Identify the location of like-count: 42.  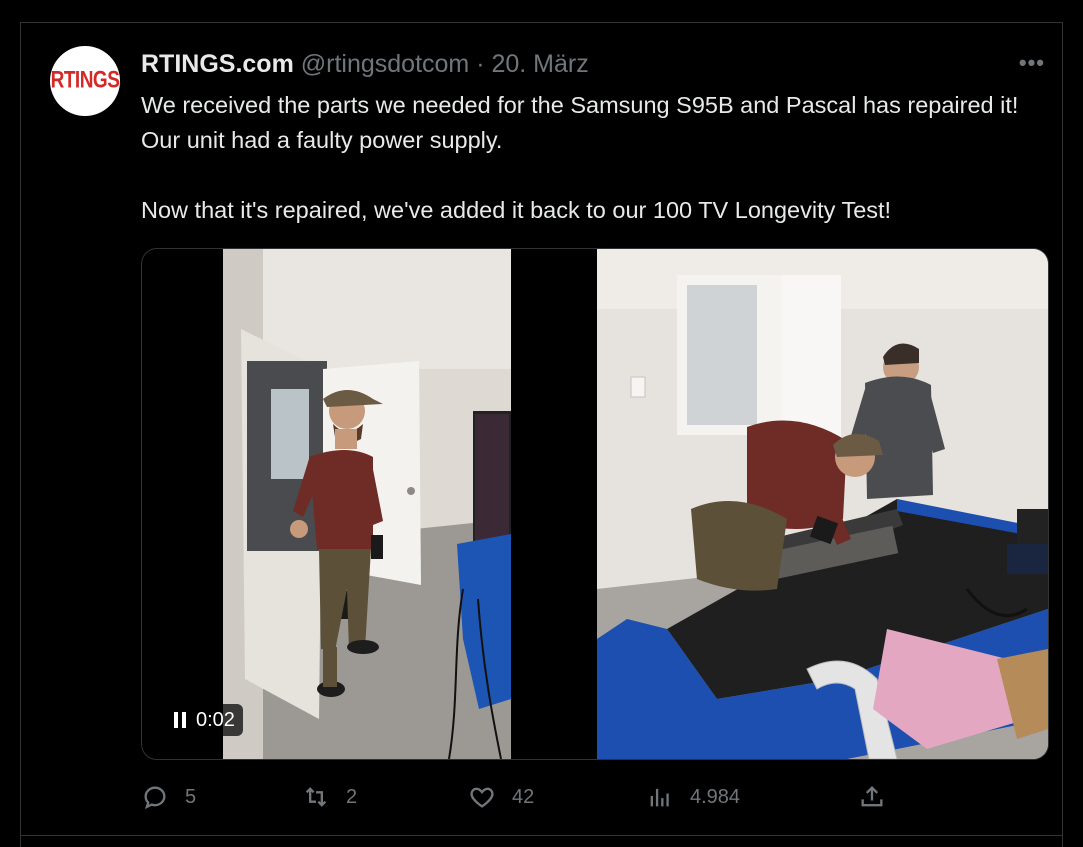
(523, 796).